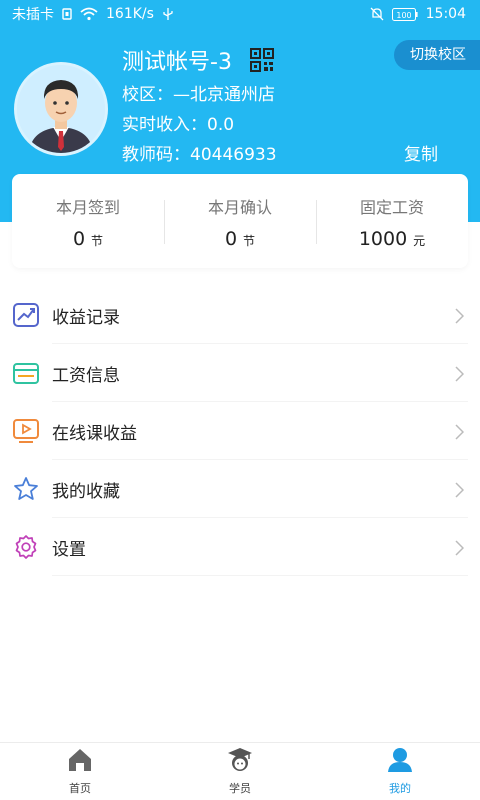 The height and width of the screenshot is (800, 480). Describe the element at coordinates (239, 207) in the screenshot. I see `stat-label: 本月确认` at that location.